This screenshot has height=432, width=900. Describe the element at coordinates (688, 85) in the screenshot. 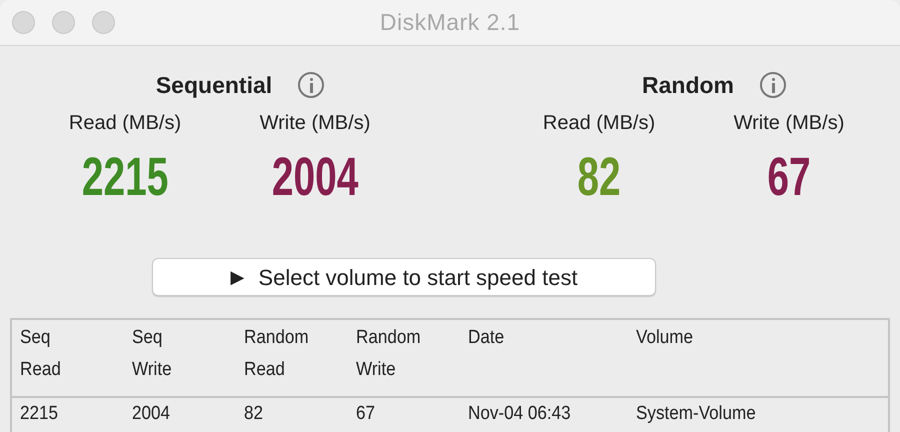

I see `section-heading: Random` at that location.